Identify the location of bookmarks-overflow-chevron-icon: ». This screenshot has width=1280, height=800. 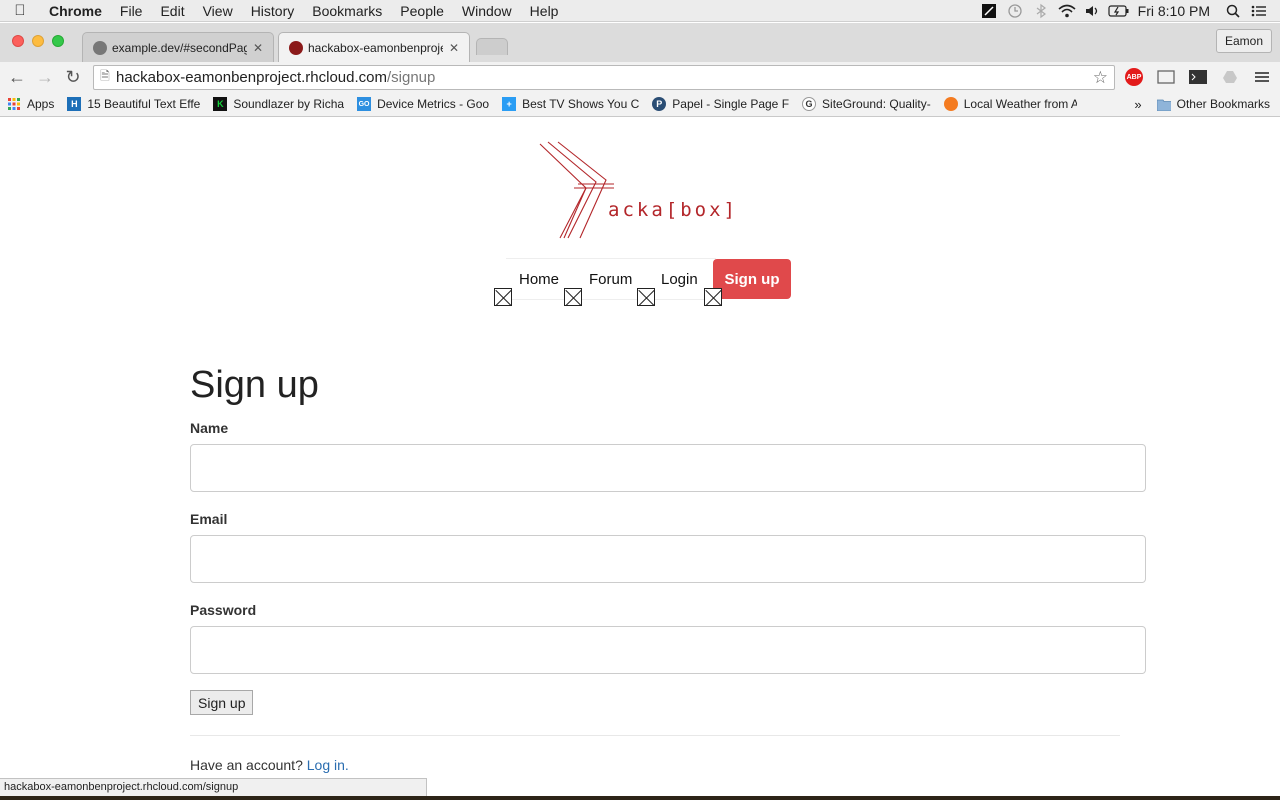
(1137, 104).